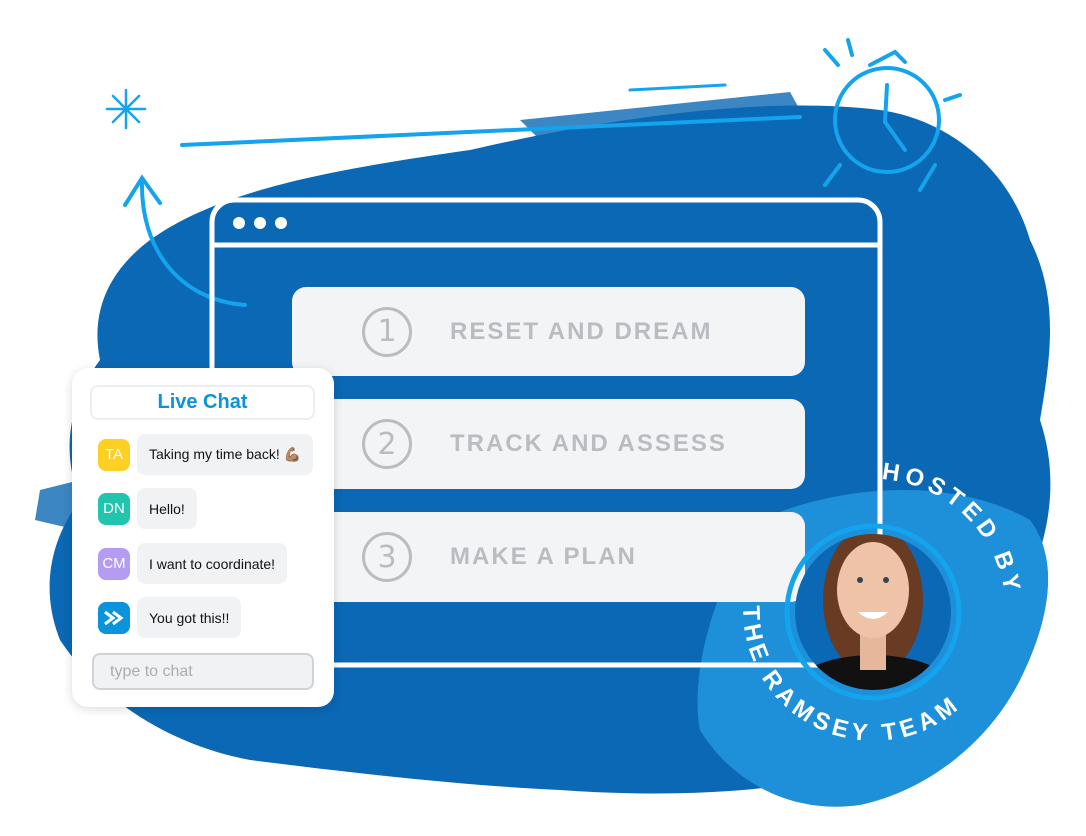 The image size is (1086, 836). I want to click on chat-message: CM I want to coordinate!, so click(193, 563).